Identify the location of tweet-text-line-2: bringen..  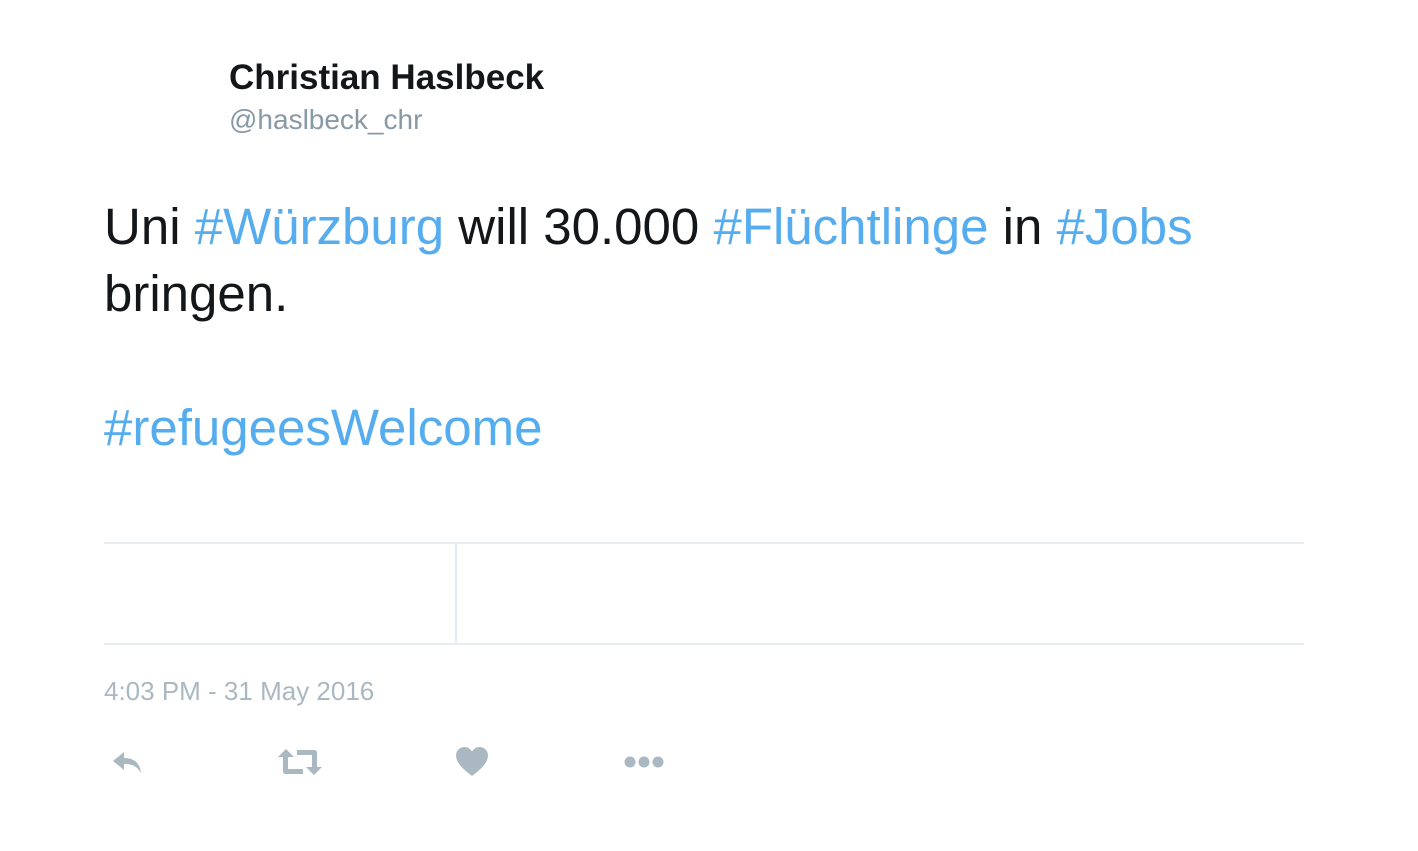
(196, 293).